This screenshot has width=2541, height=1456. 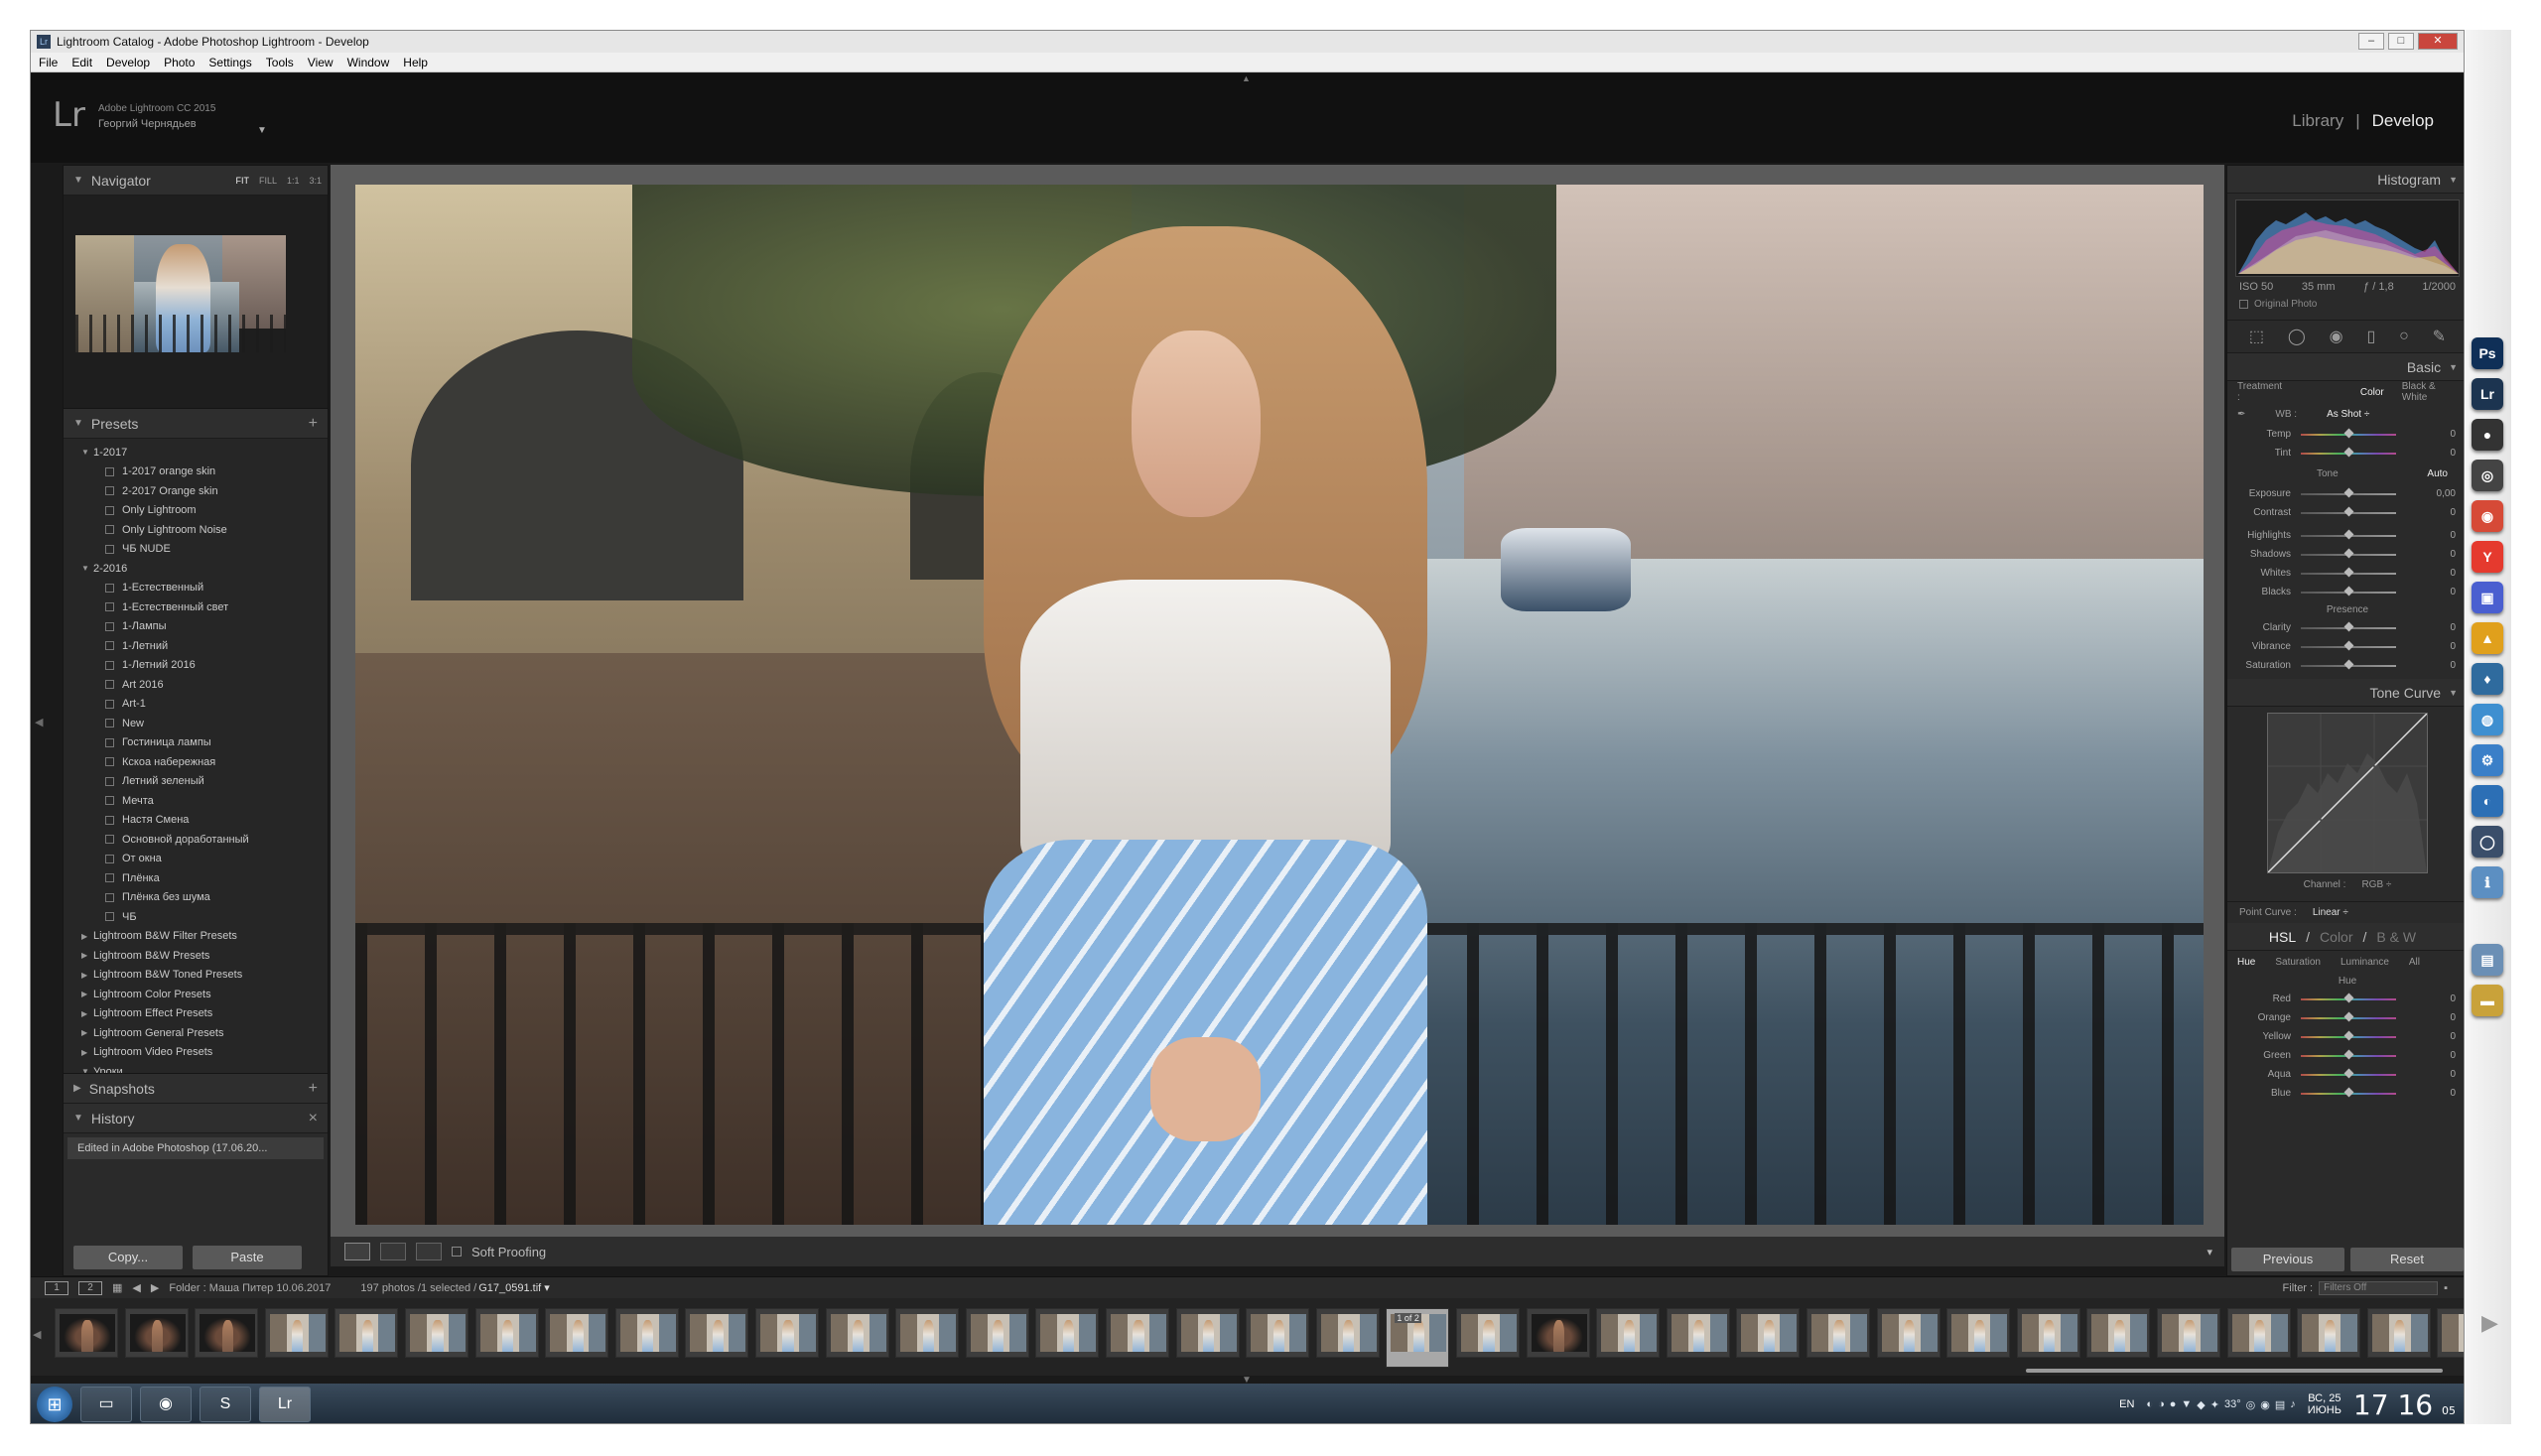 What do you see at coordinates (2336, 937) in the screenshot?
I see `tab-color: Color` at bounding box center [2336, 937].